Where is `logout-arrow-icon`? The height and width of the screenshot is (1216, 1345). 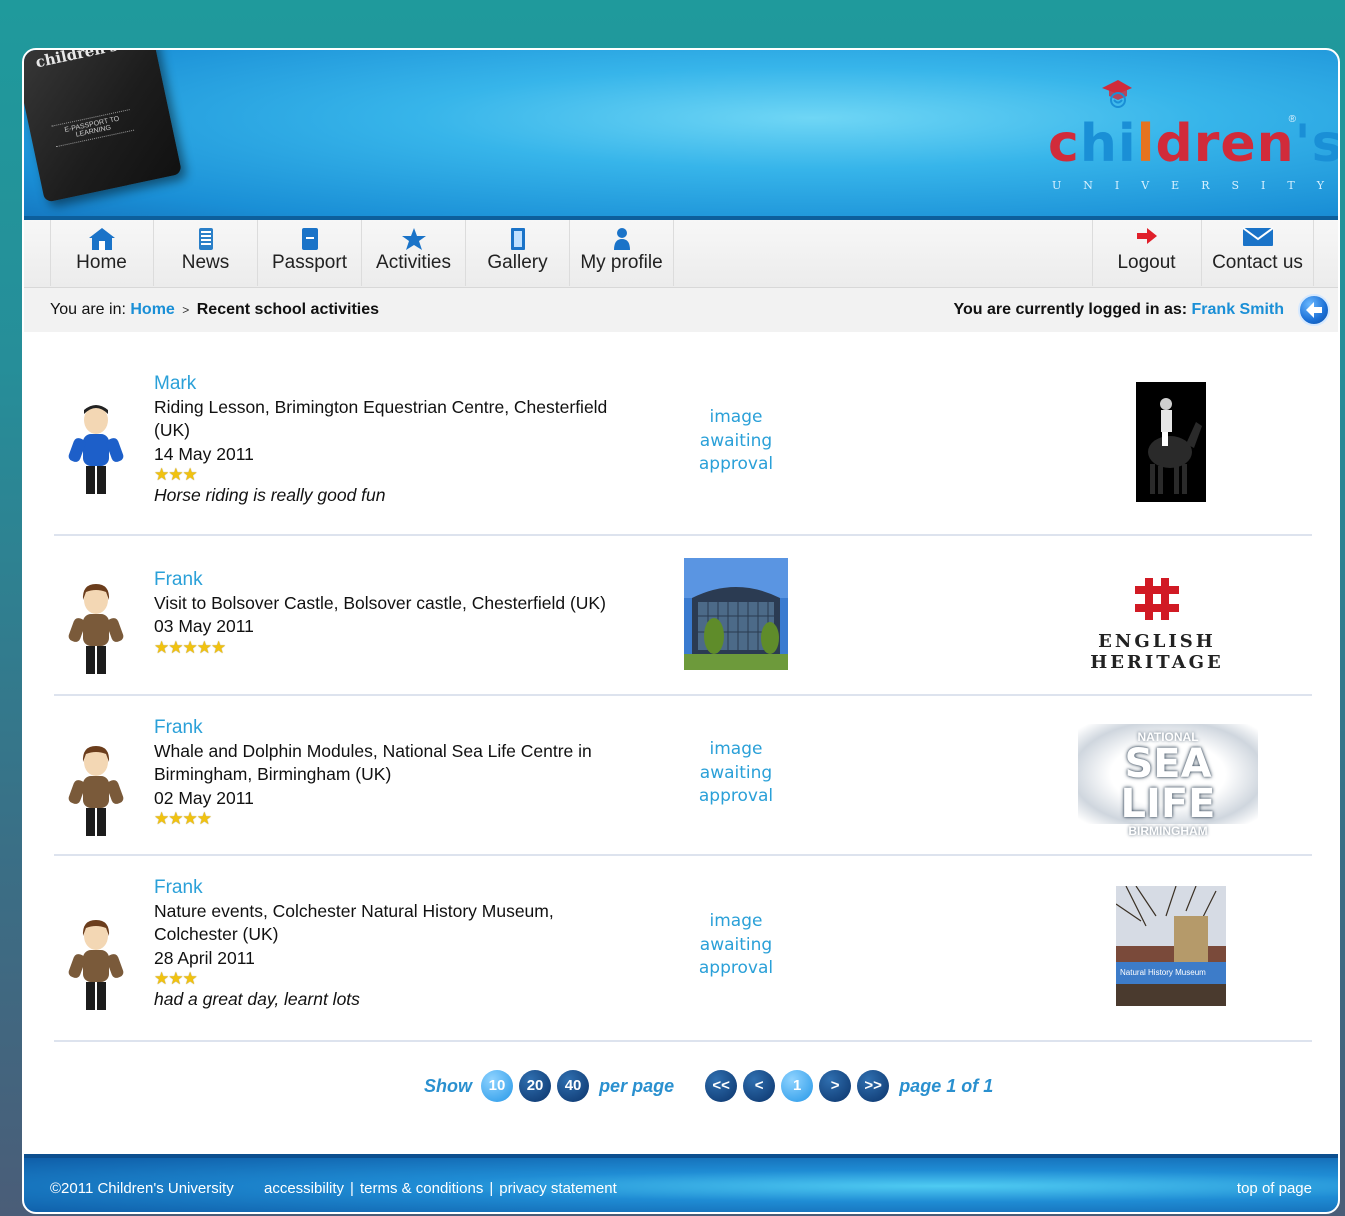
logout-arrow-icon is located at coordinates (1146, 236).